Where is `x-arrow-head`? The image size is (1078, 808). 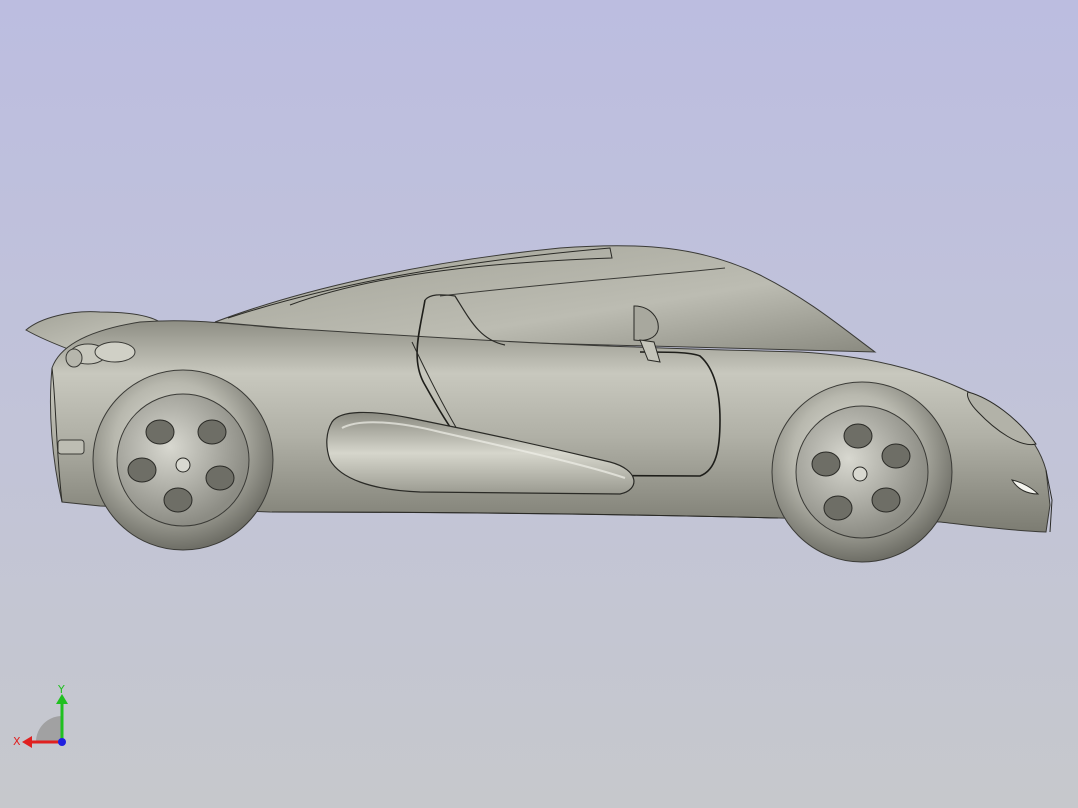
x-arrow-head is located at coordinates (27, 742).